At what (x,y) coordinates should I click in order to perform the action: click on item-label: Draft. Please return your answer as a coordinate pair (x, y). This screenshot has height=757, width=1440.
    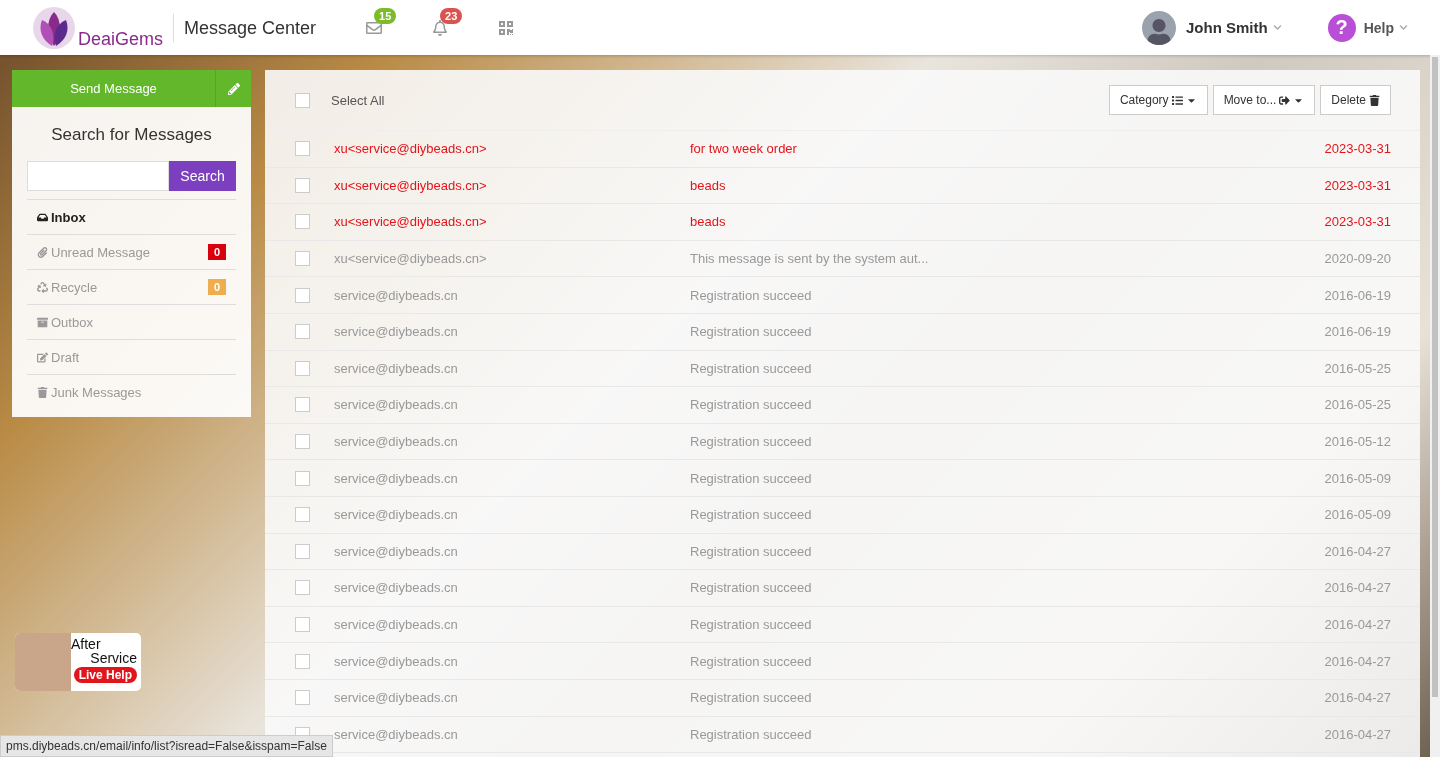
    Looking at the image, I should click on (65, 357).